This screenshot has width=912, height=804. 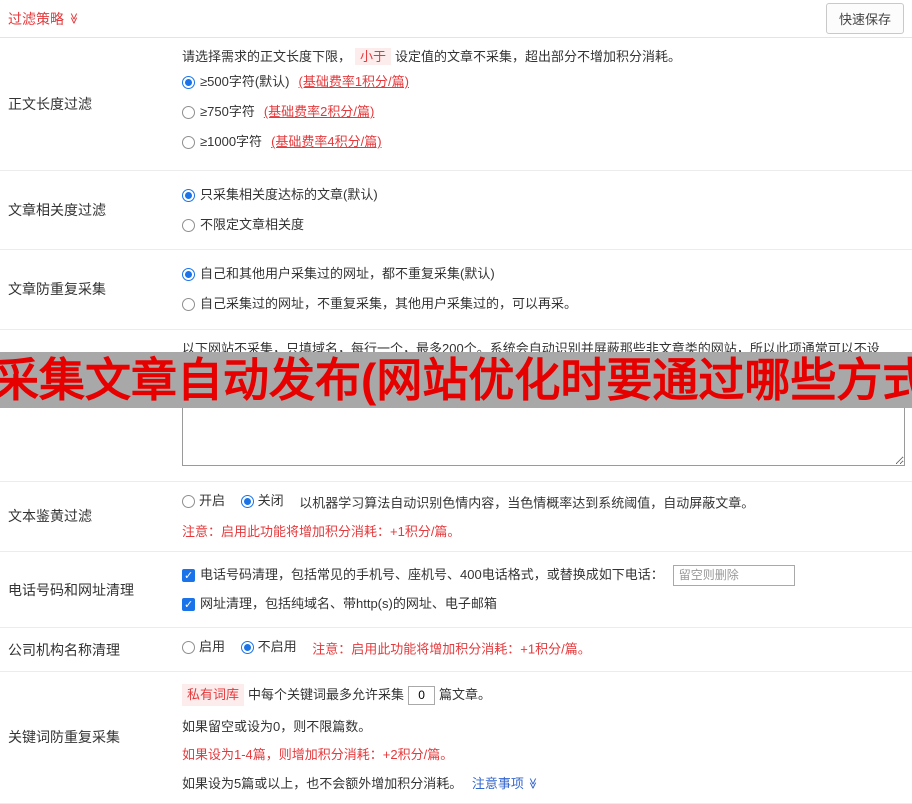 What do you see at coordinates (64, 737) in the screenshot?
I see `row-label-keyword-dedup: 关键词防重复采集` at bounding box center [64, 737].